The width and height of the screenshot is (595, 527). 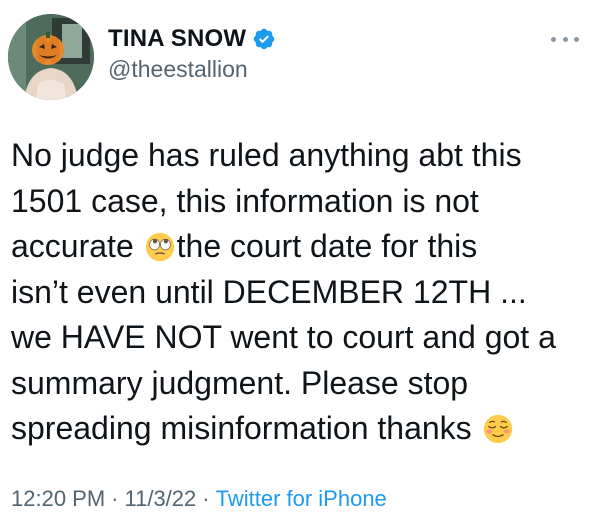 I want to click on tweet-source-link: Twitter for iPhone, so click(x=301, y=498).